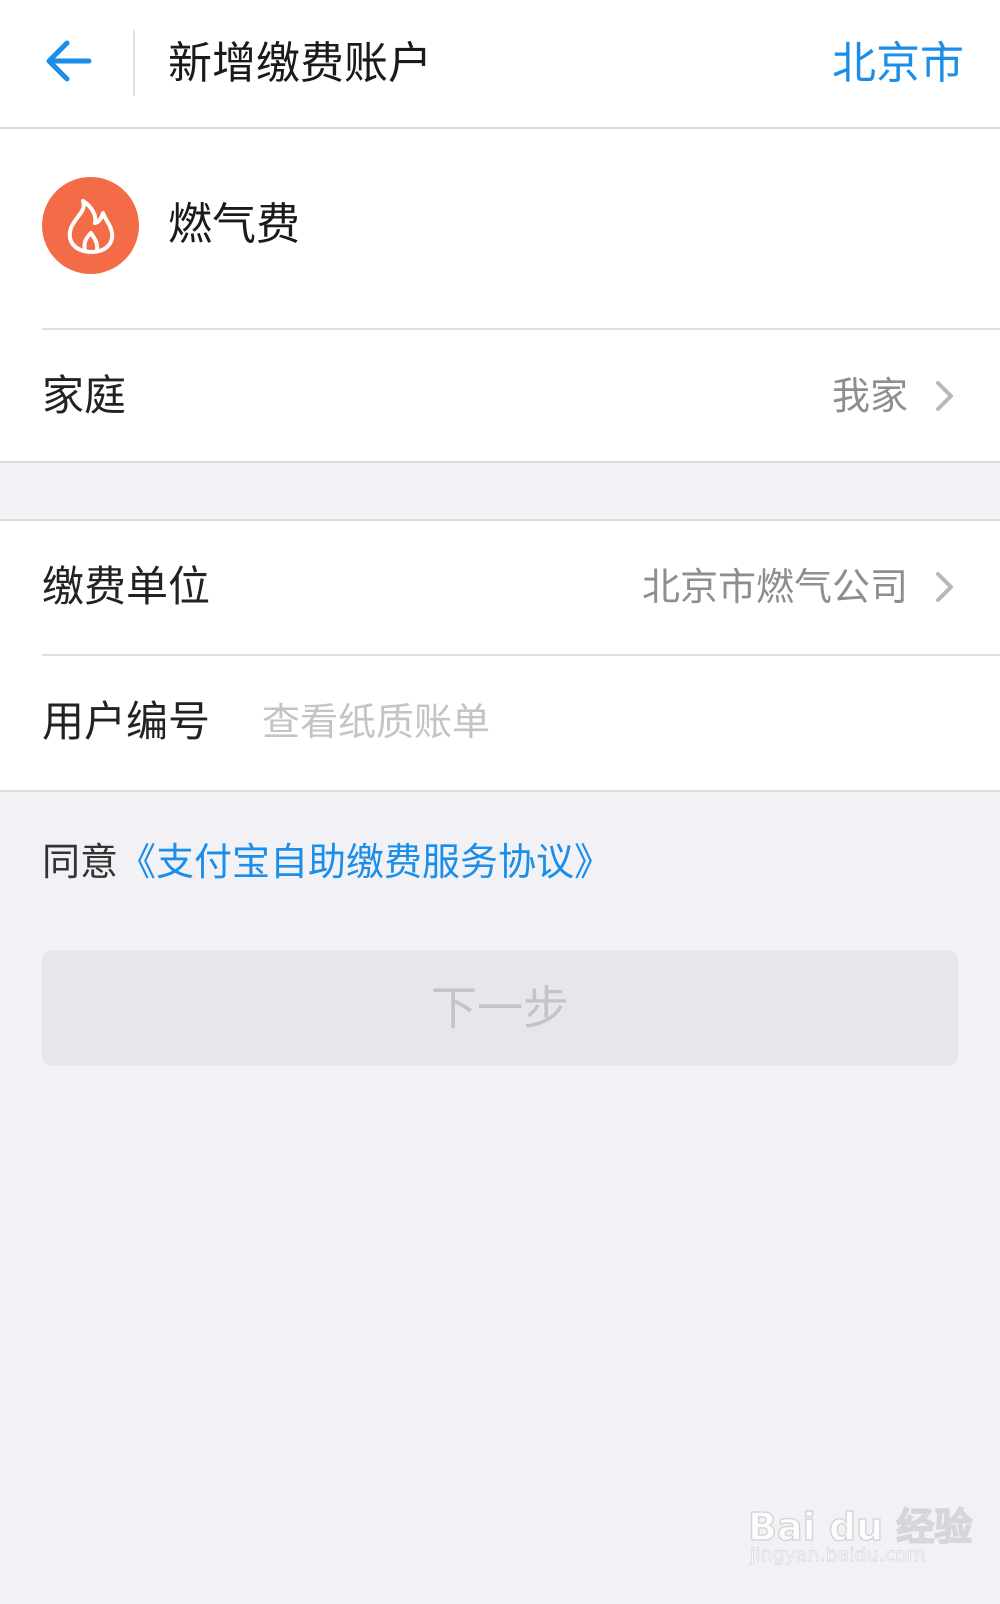  I want to click on account-number-row: 用户编号, so click(500, 722).